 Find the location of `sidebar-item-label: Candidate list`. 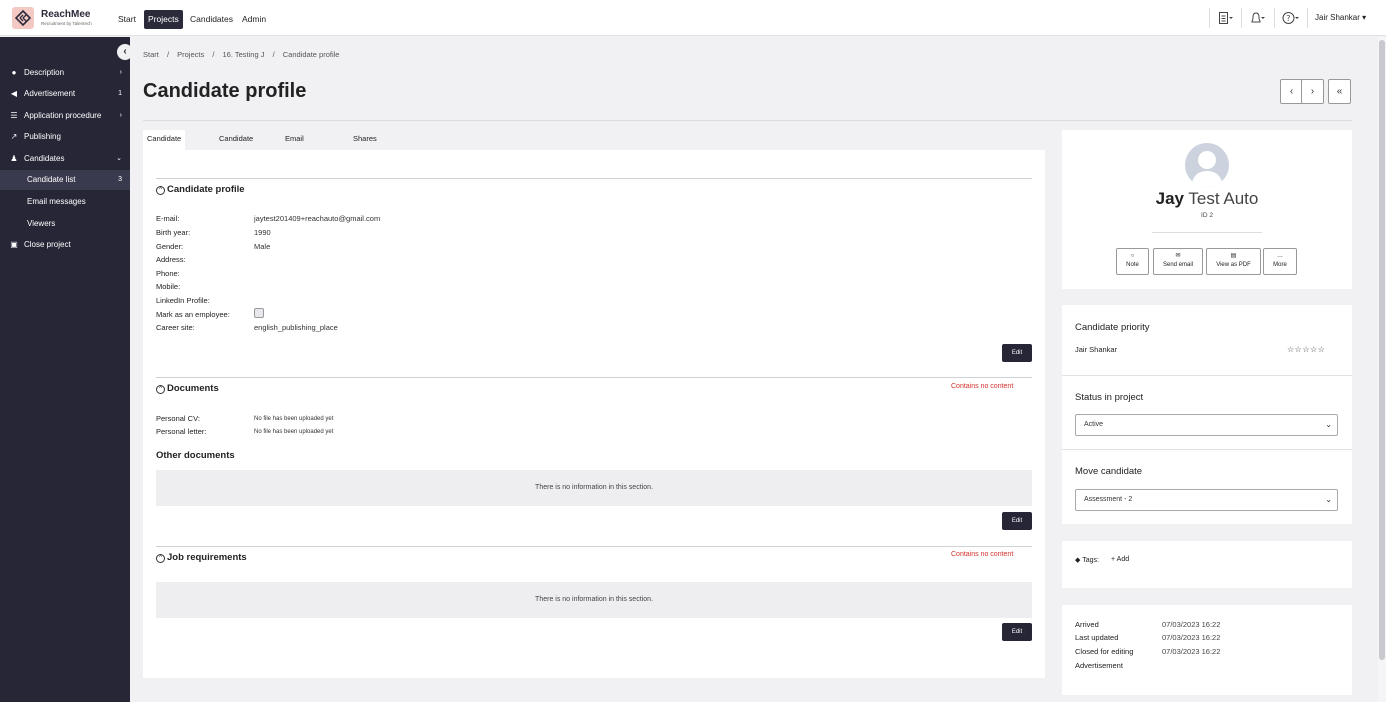

sidebar-item-label: Candidate list is located at coordinates (51, 179).